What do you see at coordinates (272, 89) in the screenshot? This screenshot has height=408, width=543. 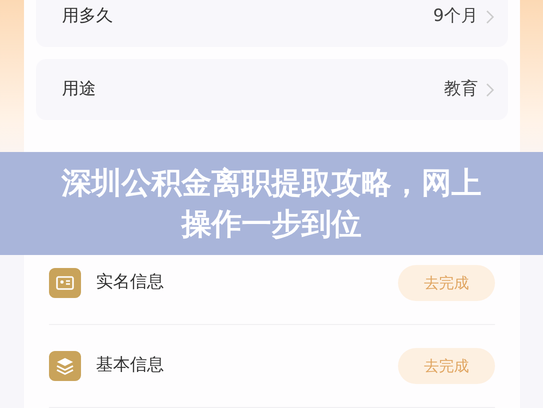 I see `settings-row: 用途 教育` at bounding box center [272, 89].